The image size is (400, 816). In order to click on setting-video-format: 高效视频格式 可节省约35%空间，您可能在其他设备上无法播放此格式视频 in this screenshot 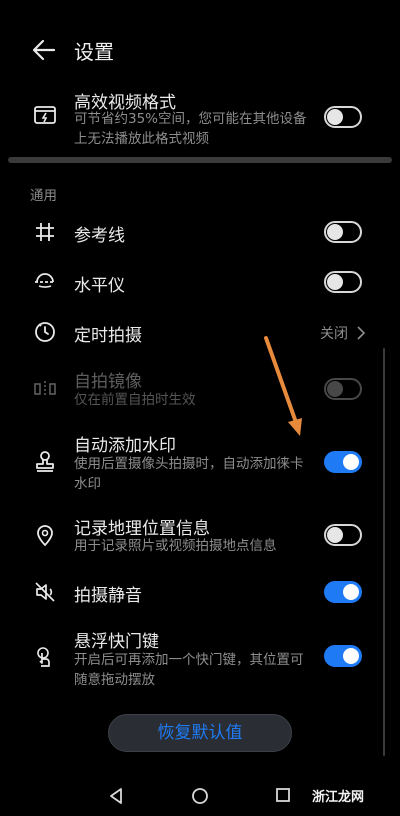, I will do `click(200, 117)`.